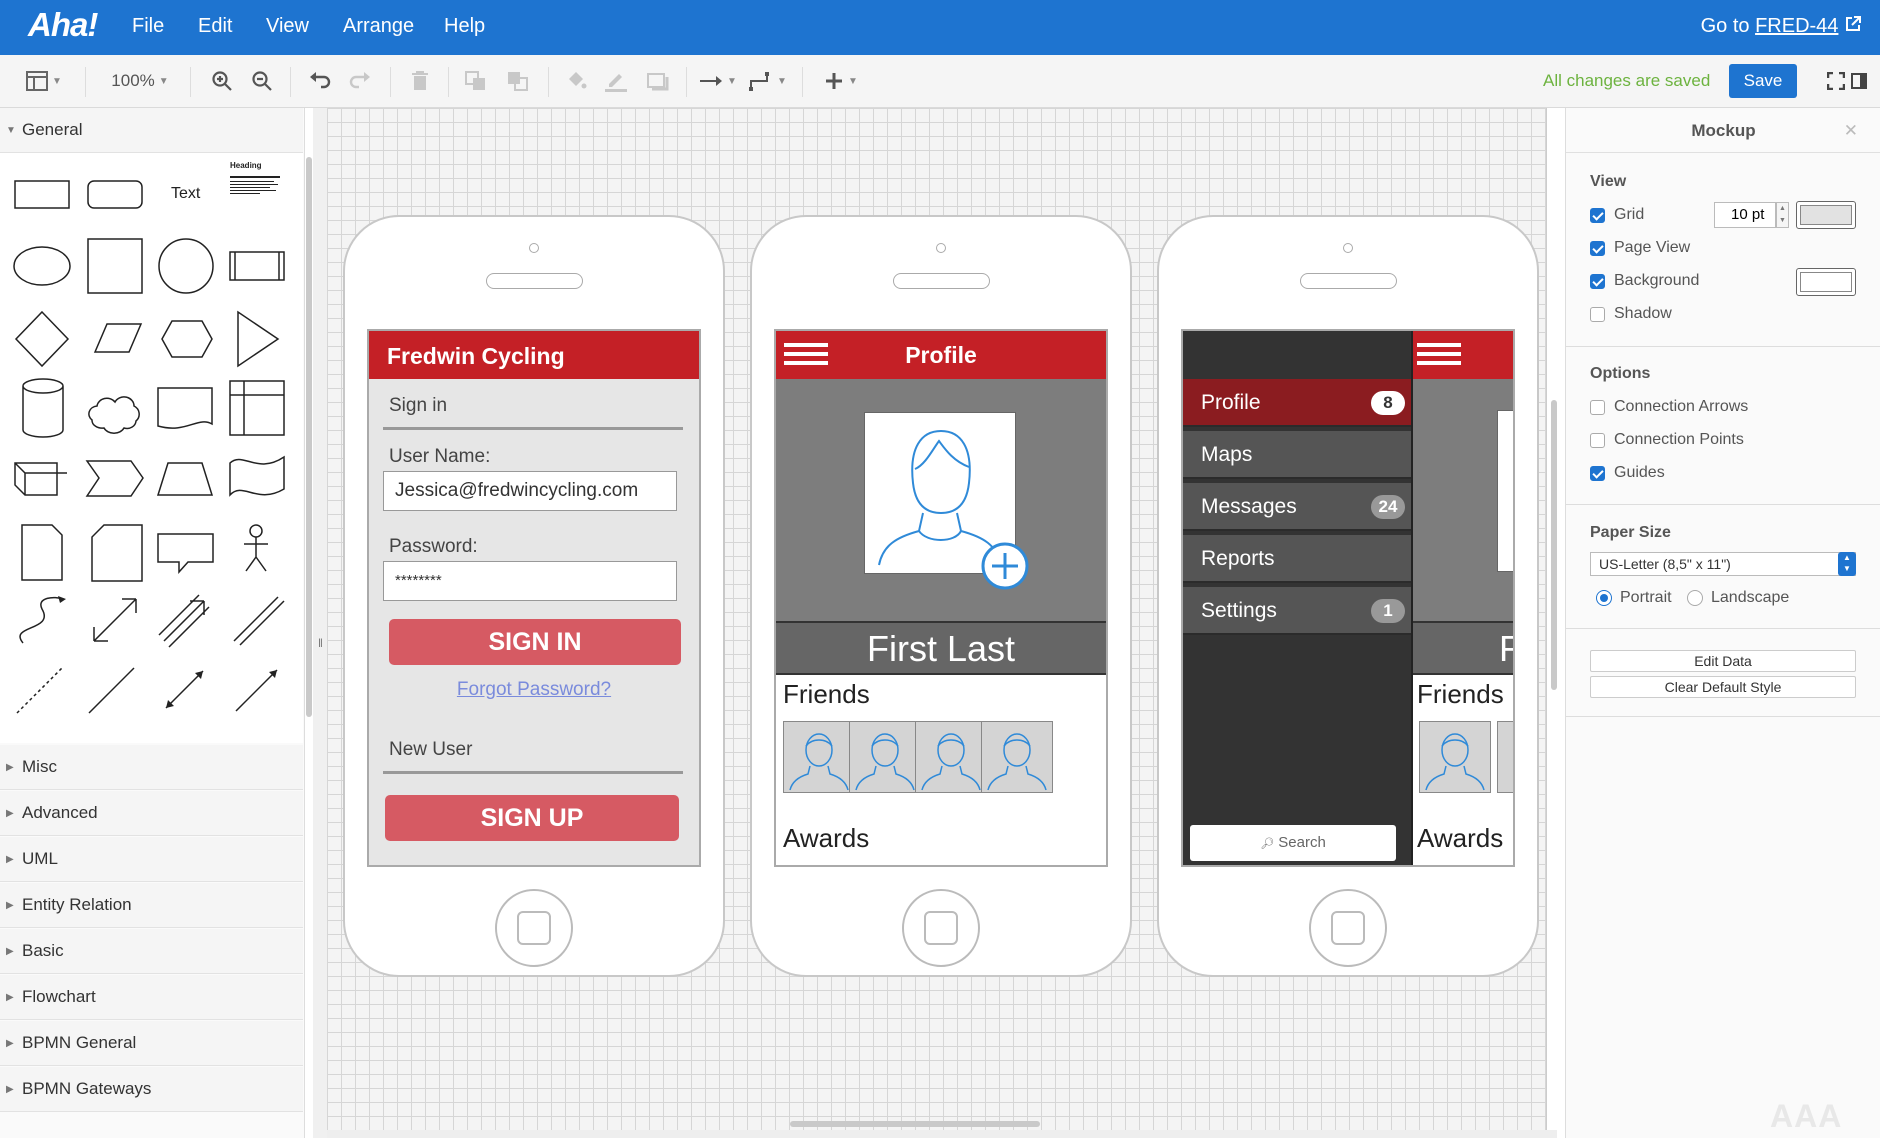 The height and width of the screenshot is (1138, 1880). I want to click on waypoints-button: ▼, so click(768, 81).